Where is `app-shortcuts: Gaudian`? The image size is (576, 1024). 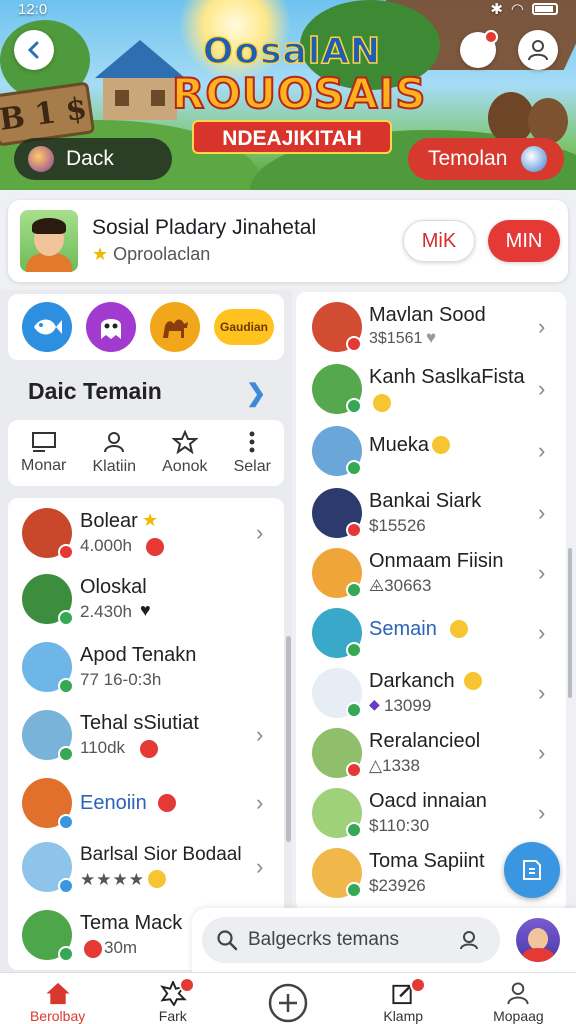 app-shortcuts: Gaudian is located at coordinates (146, 327).